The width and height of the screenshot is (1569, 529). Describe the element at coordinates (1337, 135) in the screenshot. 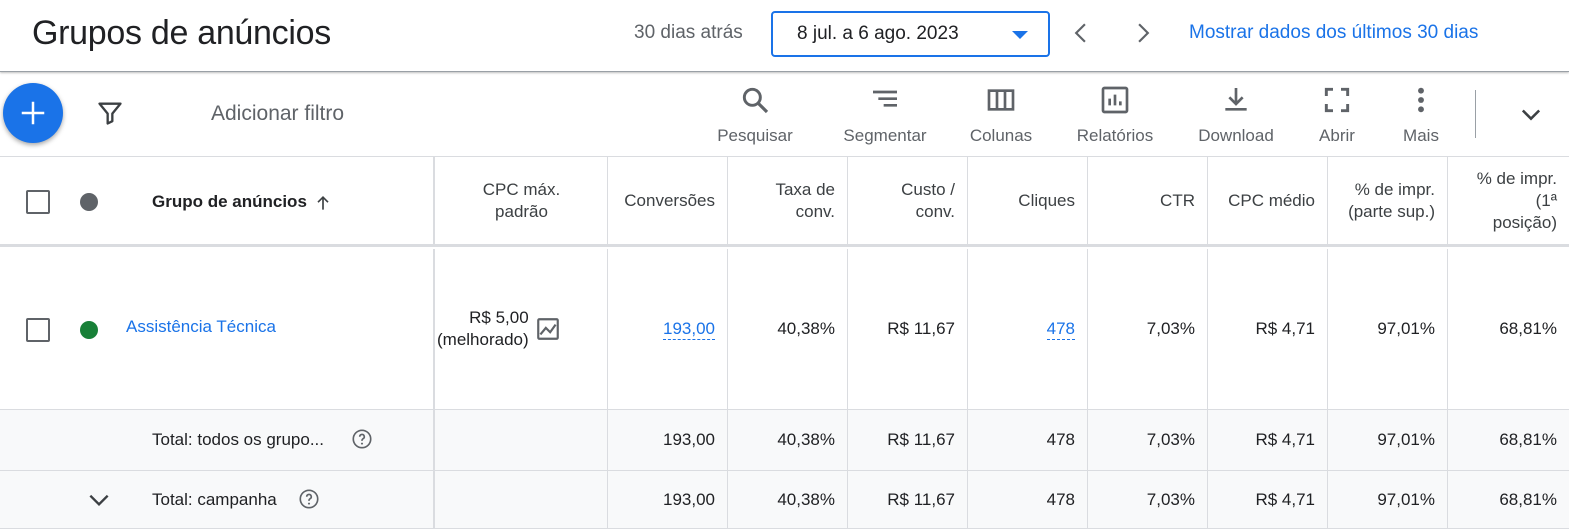

I see `fullscreen-label: Abrir` at that location.